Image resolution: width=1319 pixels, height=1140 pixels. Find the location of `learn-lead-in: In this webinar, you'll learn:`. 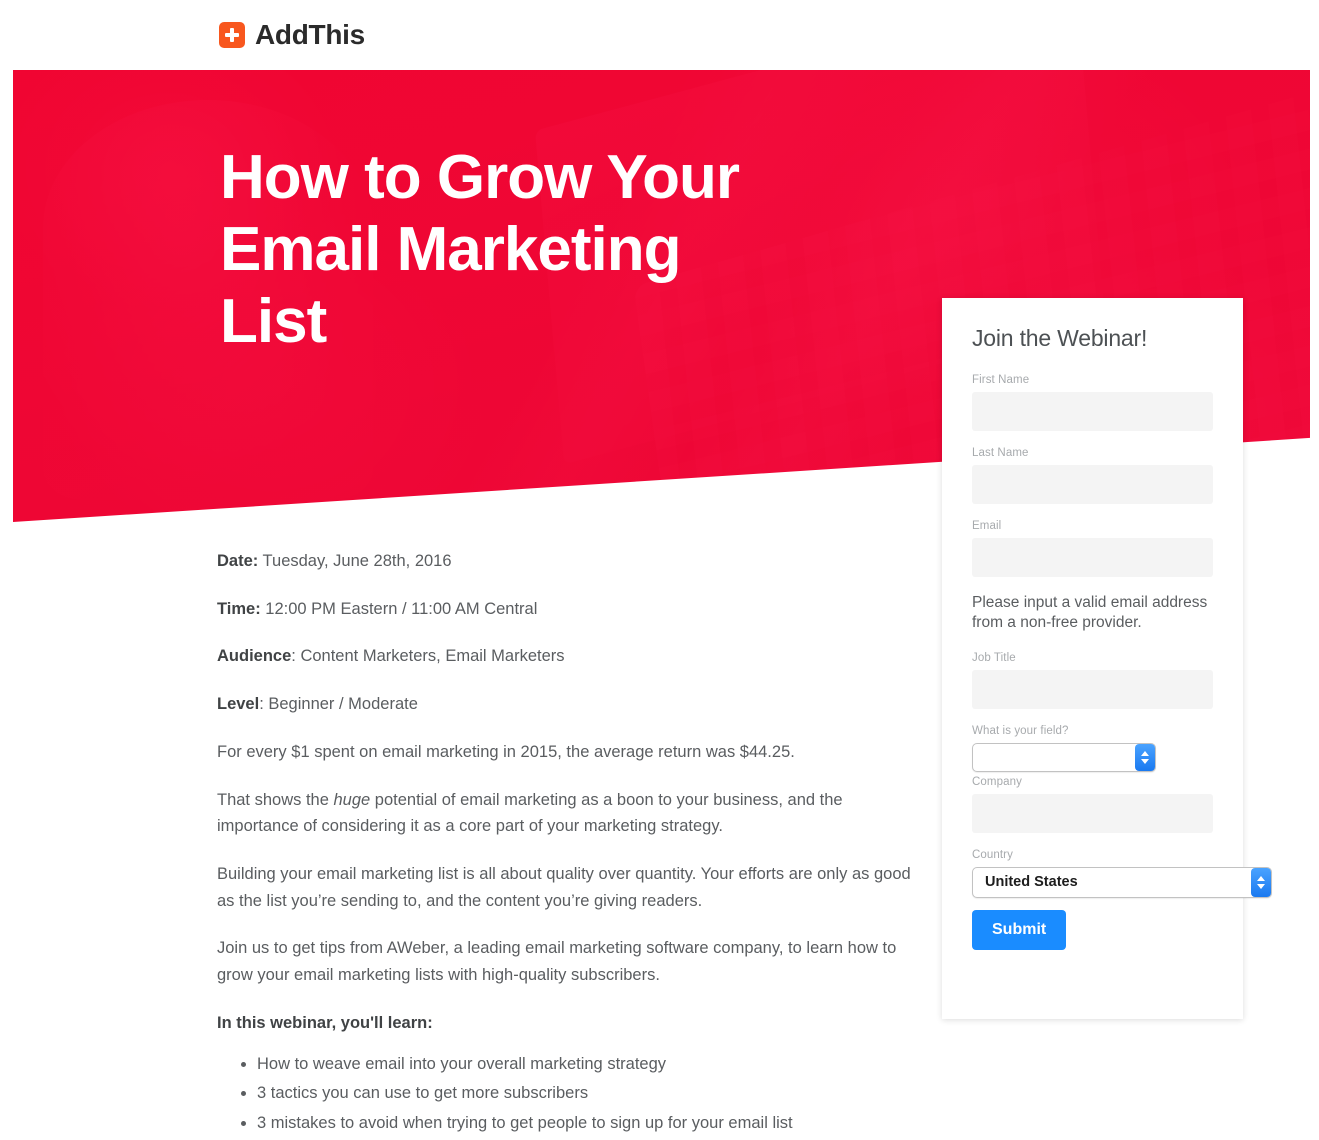

learn-lead-in: In this webinar, you'll learn: is located at coordinates (325, 1022).